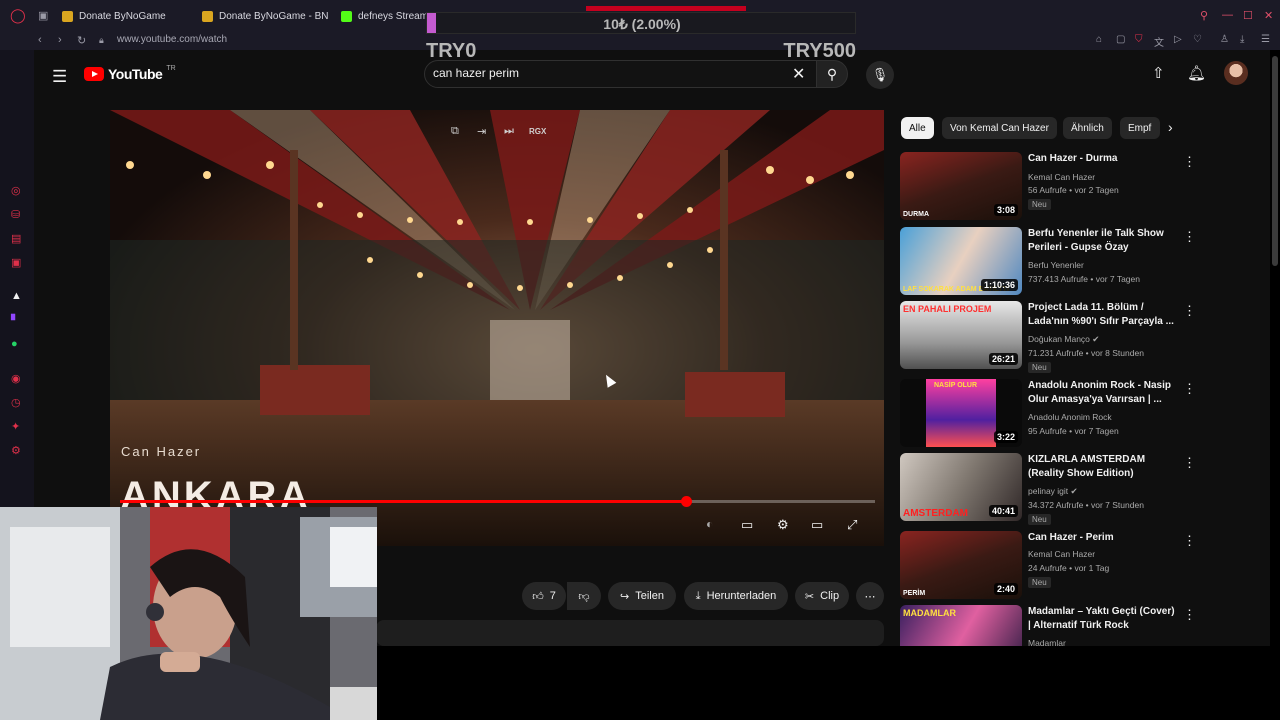  Describe the element at coordinates (60, 40) in the screenshot. I see `forward-icon: ›` at that location.